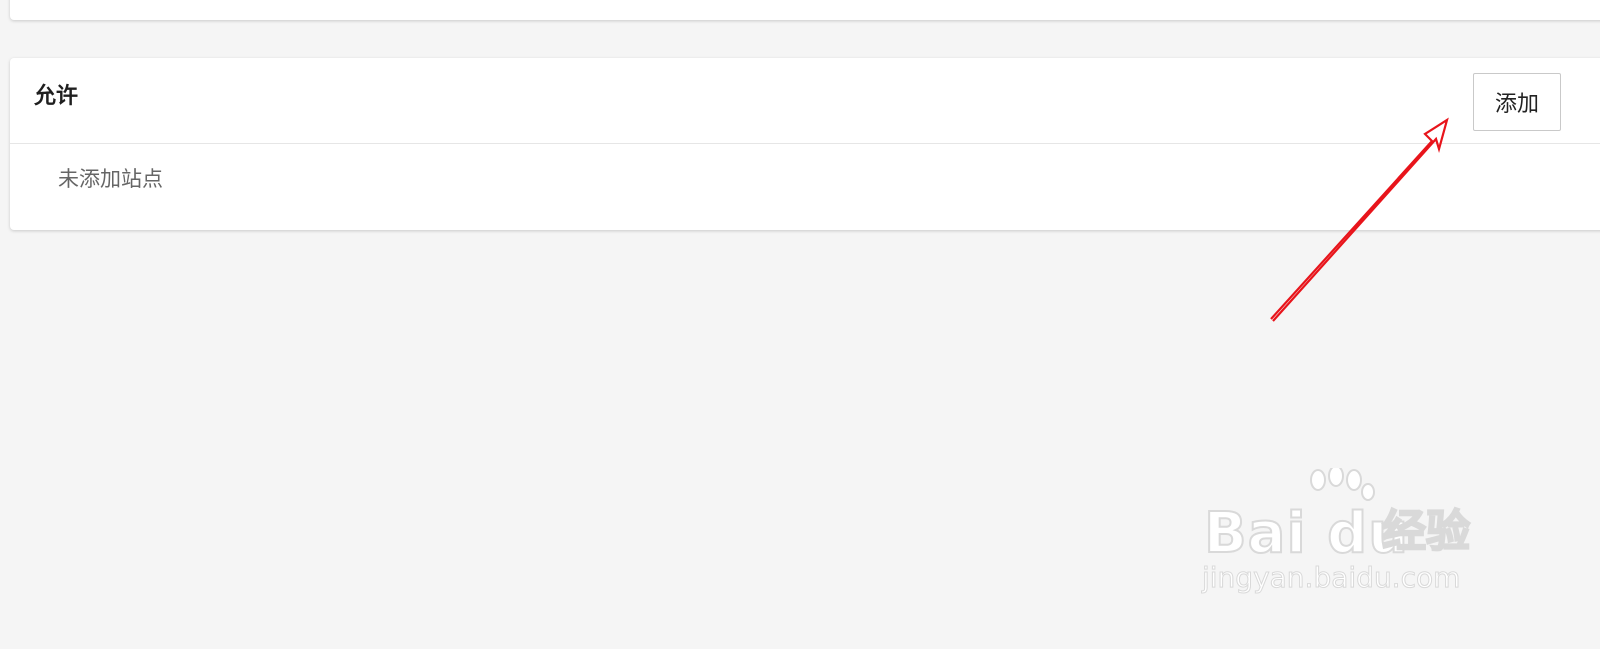 This screenshot has width=1600, height=649. Describe the element at coordinates (1331, 577) in the screenshot. I see `watermark-url: jingyan.baidu.com` at that location.